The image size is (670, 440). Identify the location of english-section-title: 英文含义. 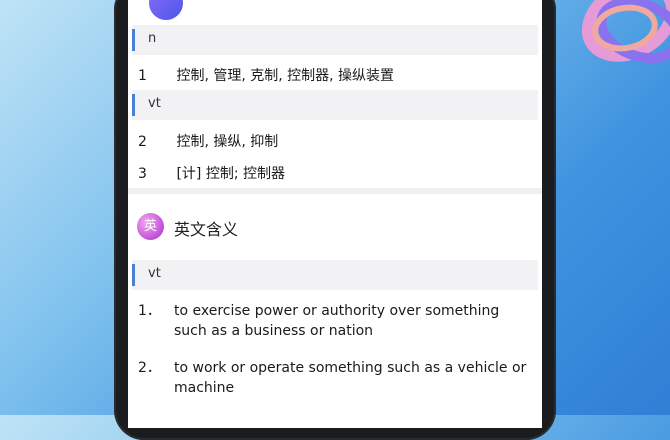
(206, 229).